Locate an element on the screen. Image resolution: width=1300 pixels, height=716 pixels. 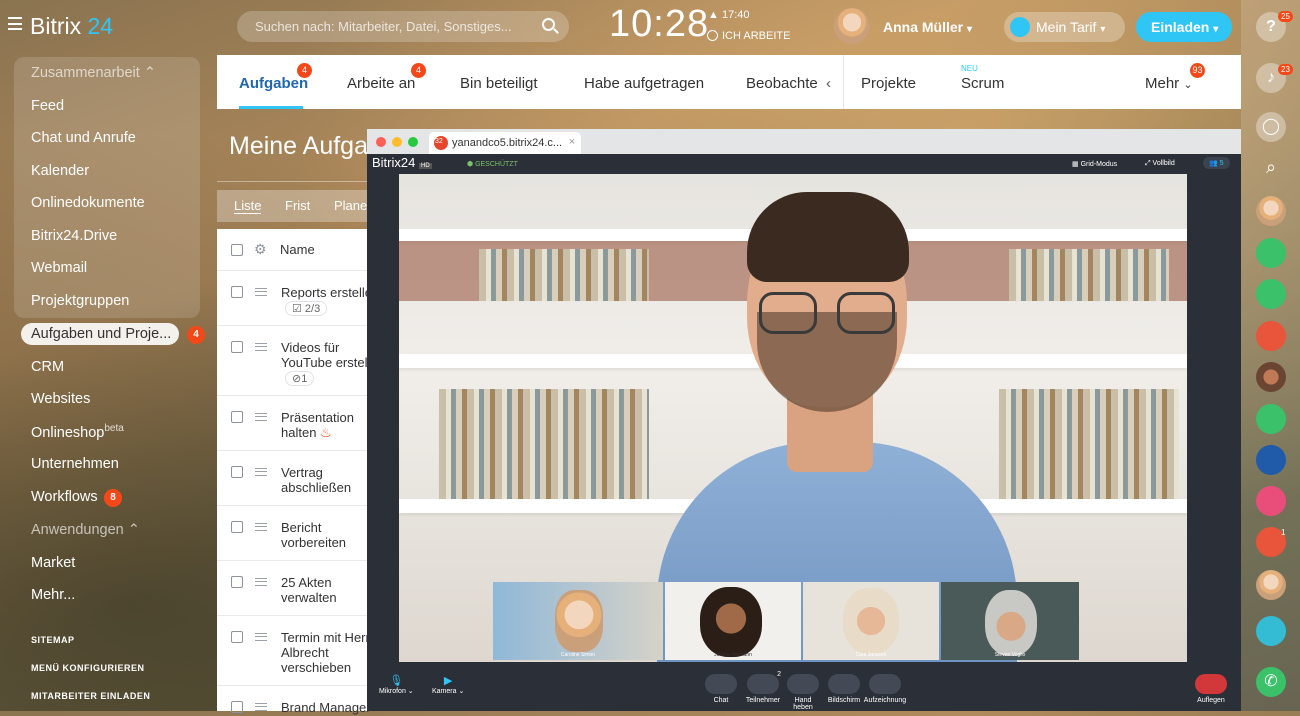
task-name: Präsentation halten ♨ is located at coordinates (329, 425).